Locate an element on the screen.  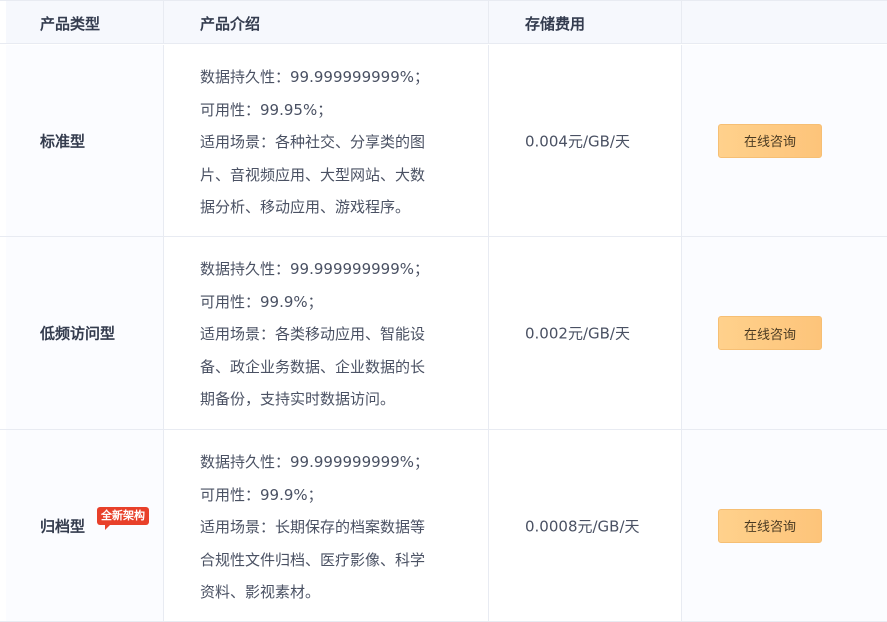
price-cell: 0.004元/GB/天 is located at coordinates (584, 140).